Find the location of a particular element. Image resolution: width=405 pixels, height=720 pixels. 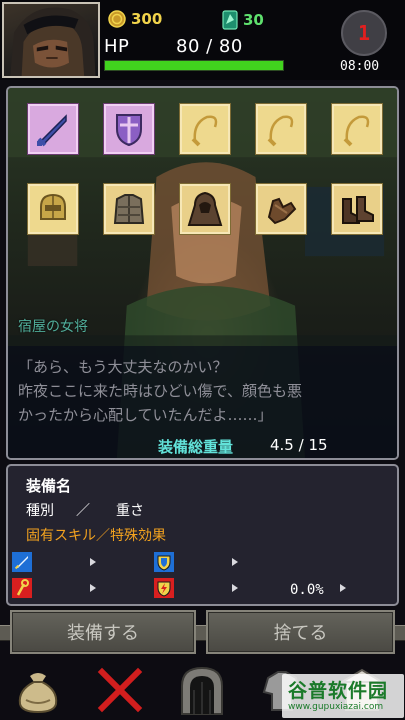

hp-label: HP is located at coordinates (117, 46).